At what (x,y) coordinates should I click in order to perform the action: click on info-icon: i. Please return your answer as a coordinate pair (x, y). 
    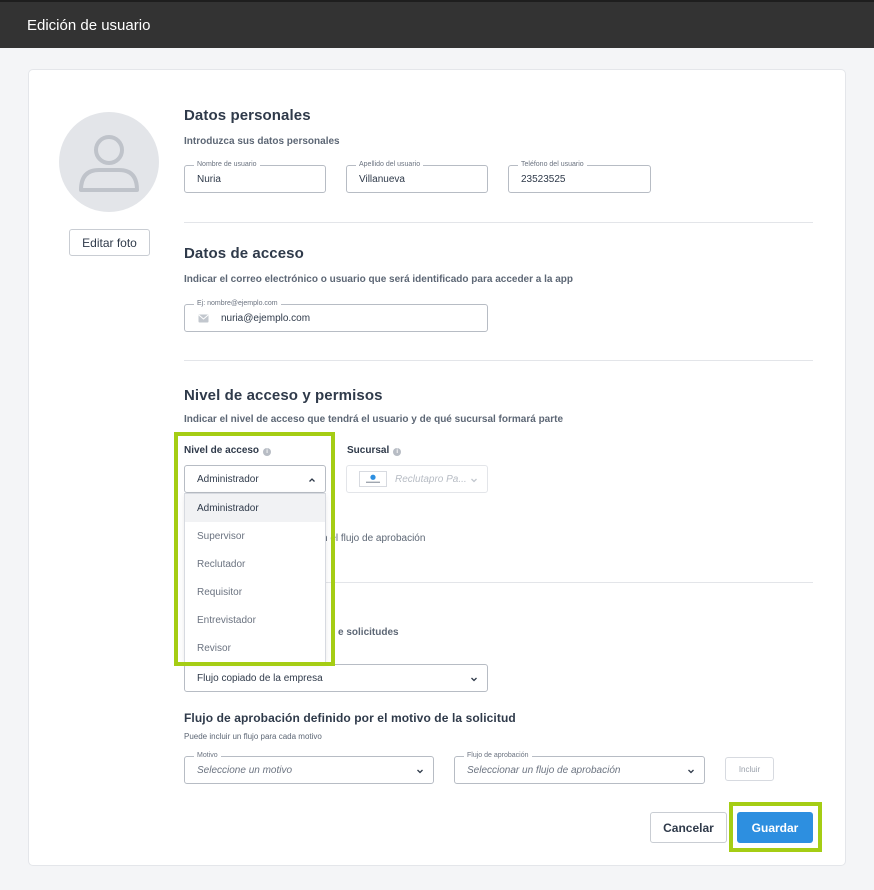
    Looking at the image, I should click on (397, 452).